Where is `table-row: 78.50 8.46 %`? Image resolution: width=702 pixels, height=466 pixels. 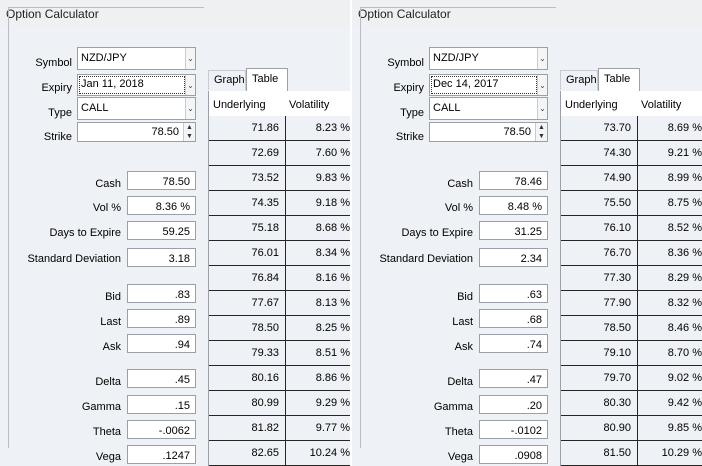
table-row: 78.50 8.46 % is located at coordinates (631, 328).